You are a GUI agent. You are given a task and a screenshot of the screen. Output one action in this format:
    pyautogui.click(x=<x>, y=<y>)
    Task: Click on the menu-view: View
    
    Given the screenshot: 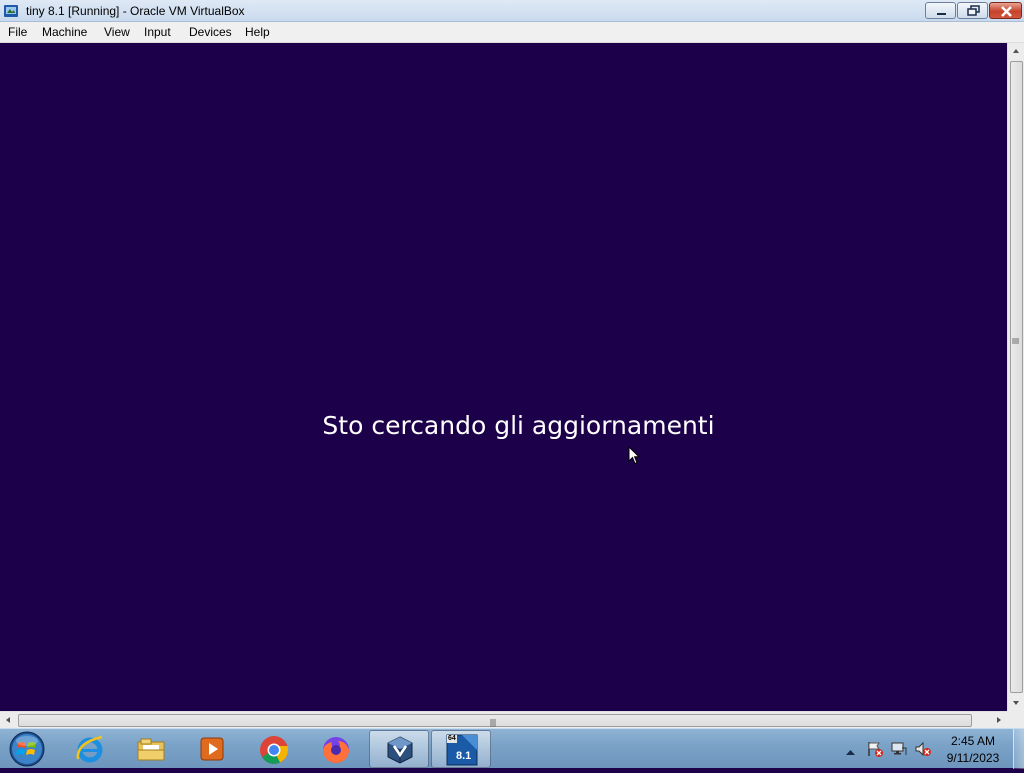 What is the action you would take?
    pyautogui.click(x=117, y=32)
    